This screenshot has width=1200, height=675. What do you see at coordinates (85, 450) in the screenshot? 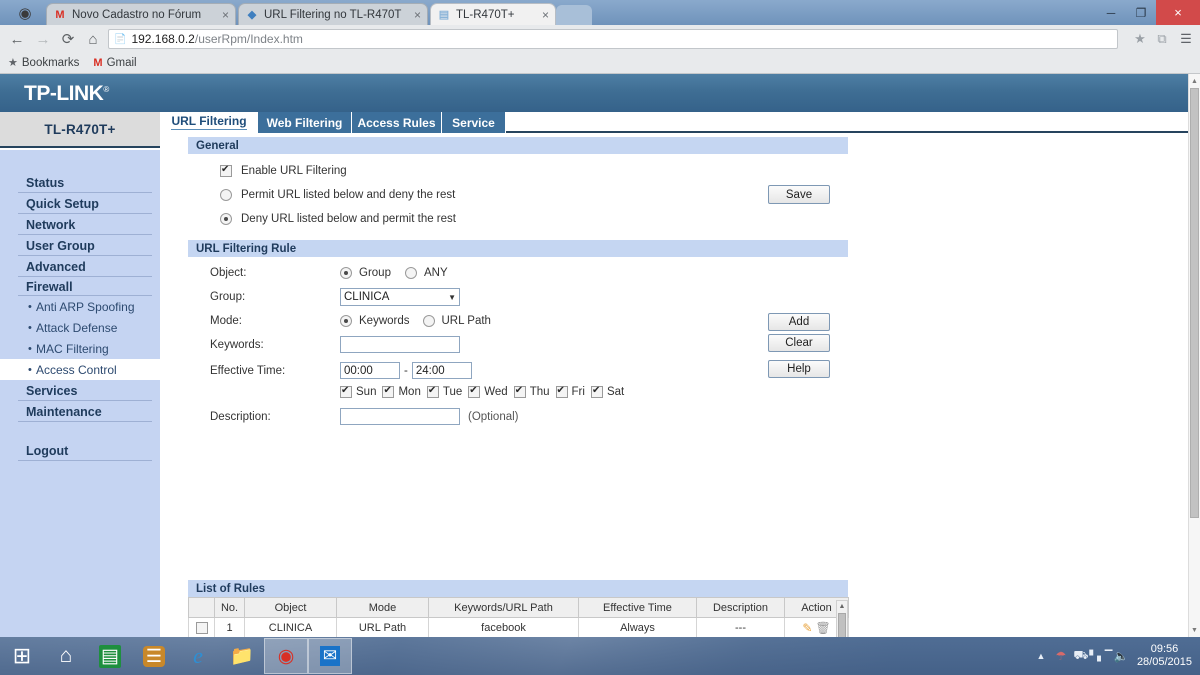
I see `sidebar-item-logout: Logout` at bounding box center [85, 450].